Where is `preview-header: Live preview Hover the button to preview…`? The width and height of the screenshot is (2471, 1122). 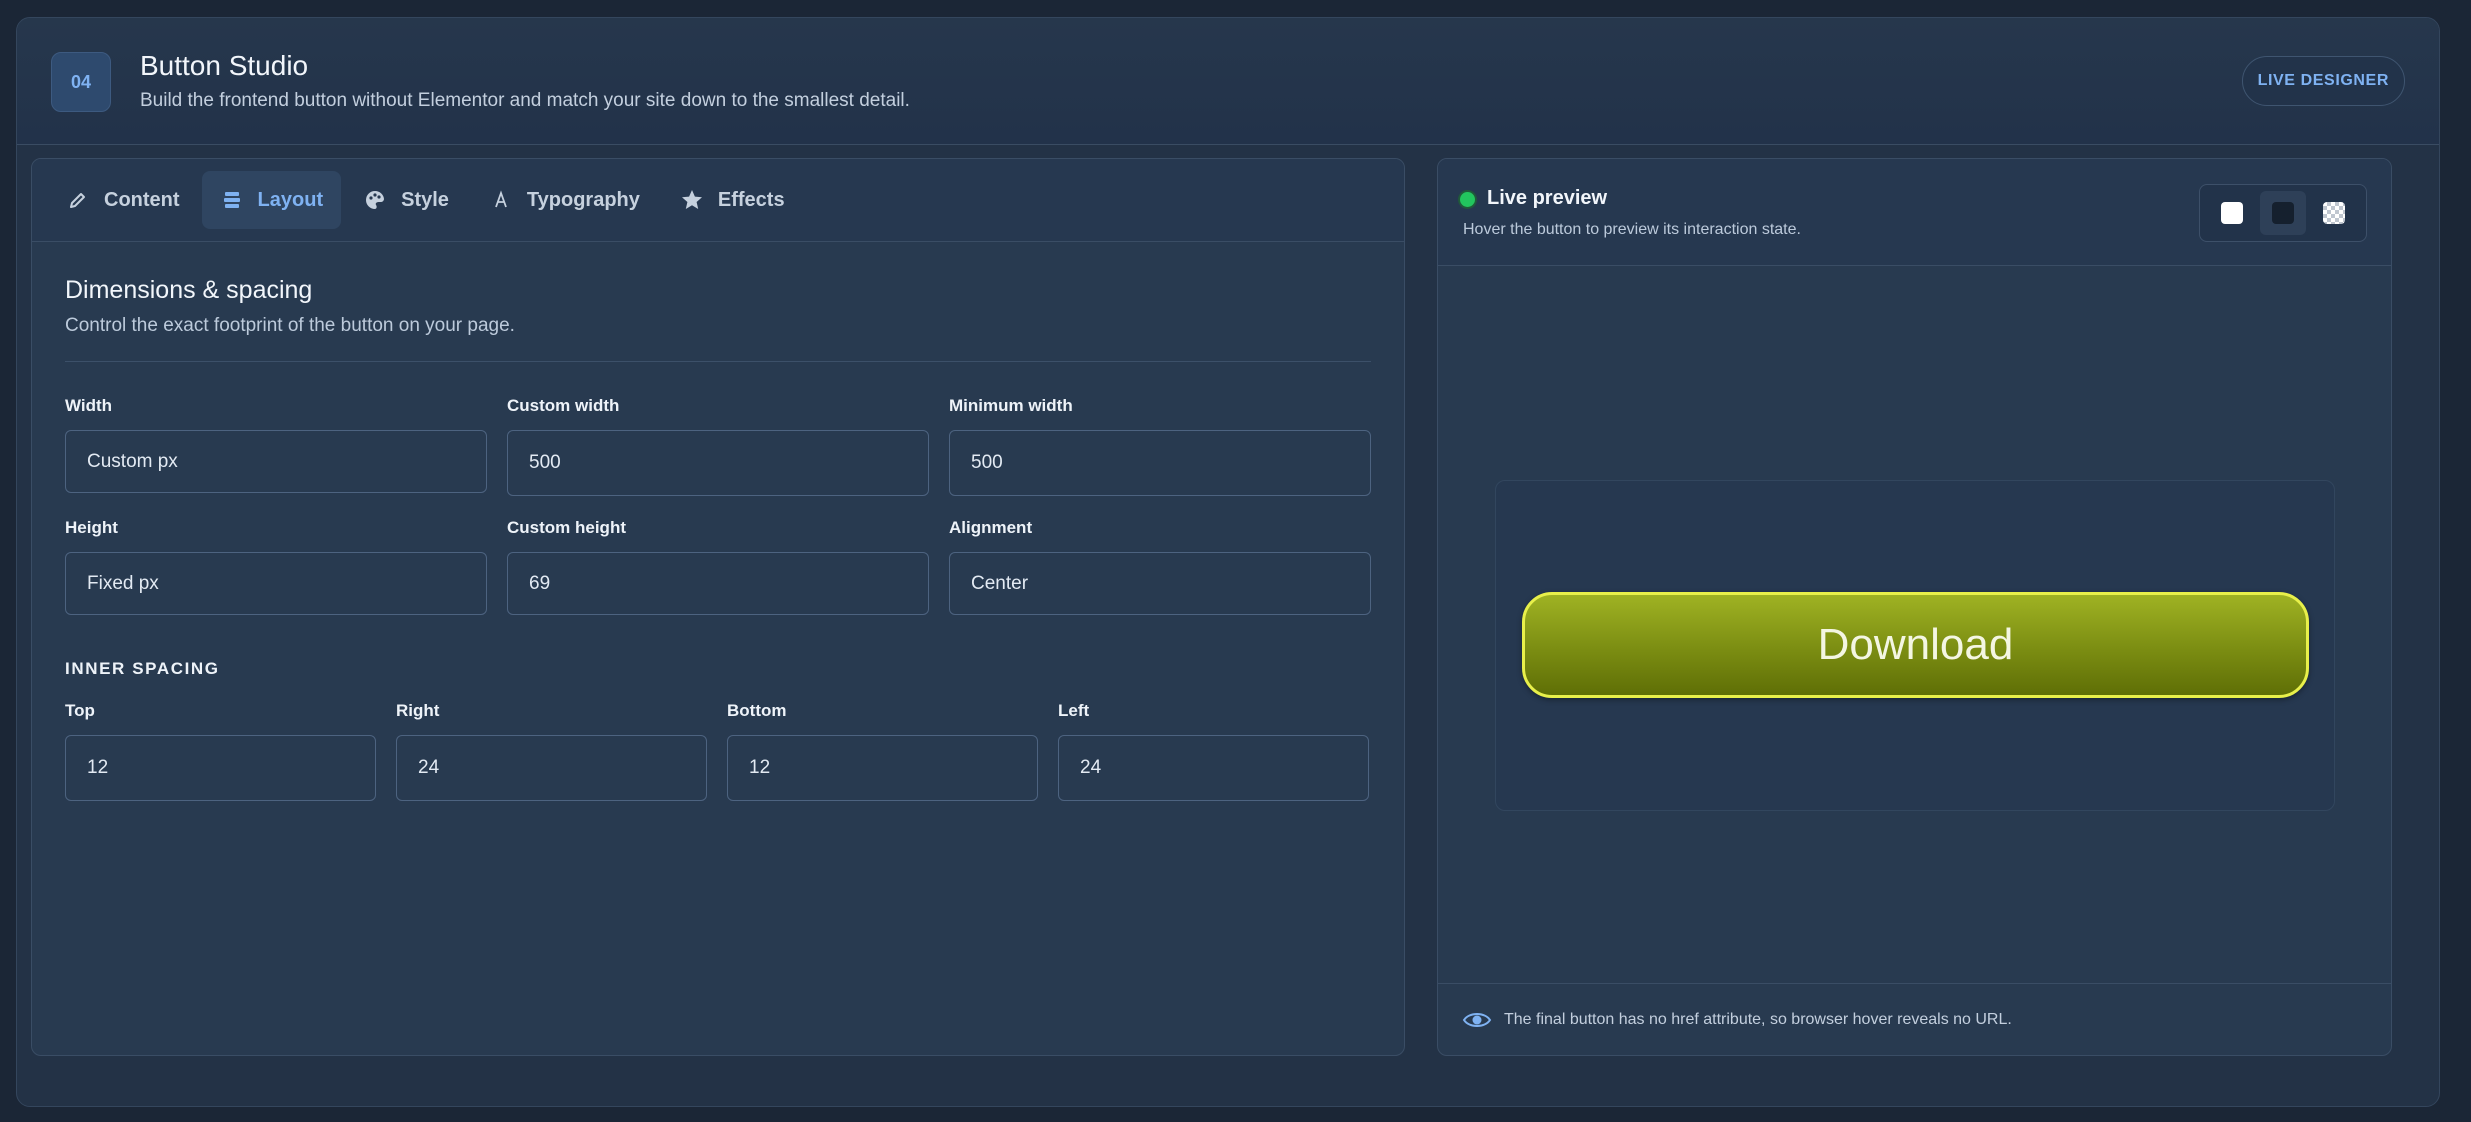
preview-header: Live preview Hover the button to preview… is located at coordinates (1914, 212).